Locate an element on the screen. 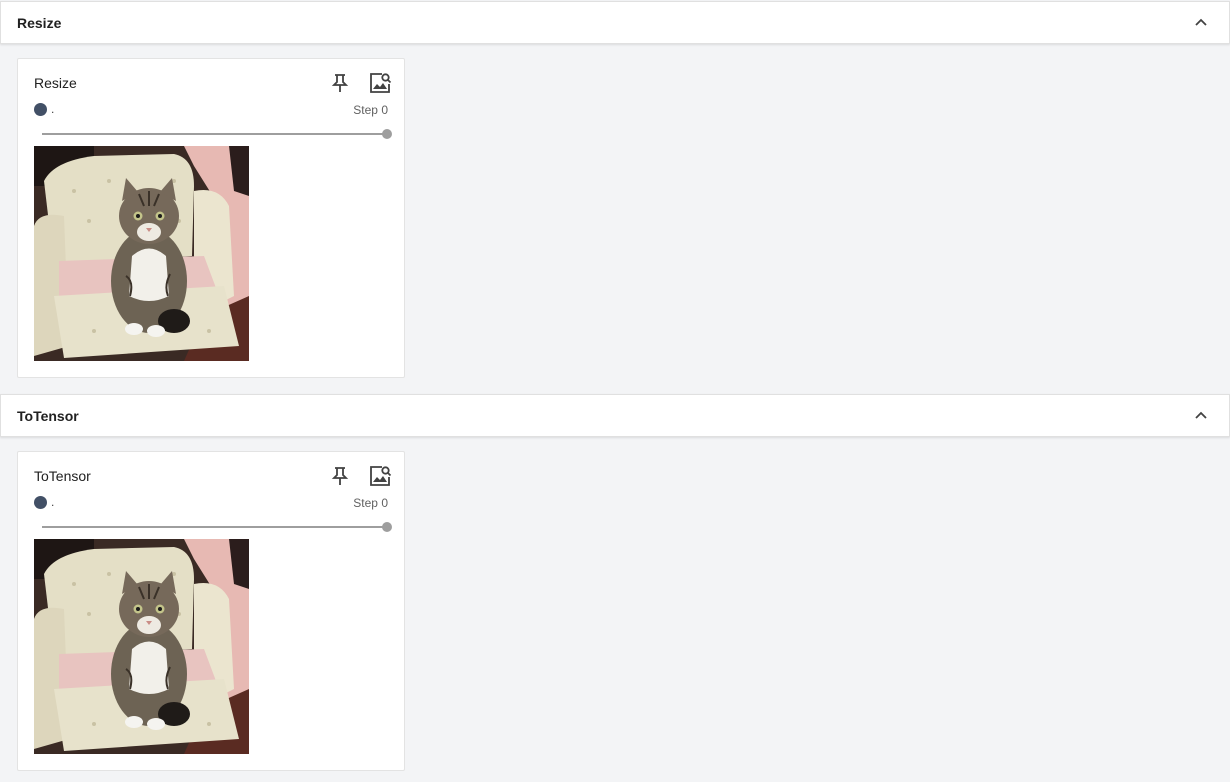 The height and width of the screenshot is (782, 1230). card-title: Resize is located at coordinates (55, 83).